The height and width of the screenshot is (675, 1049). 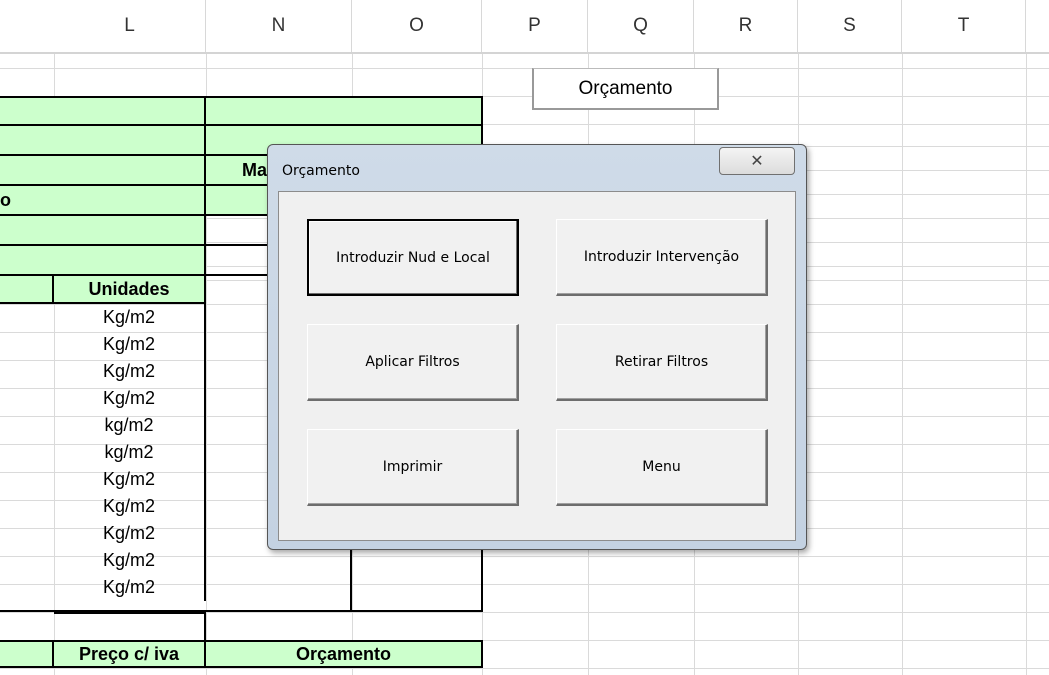 I want to click on column-header-o: O, so click(x=417, y=26).